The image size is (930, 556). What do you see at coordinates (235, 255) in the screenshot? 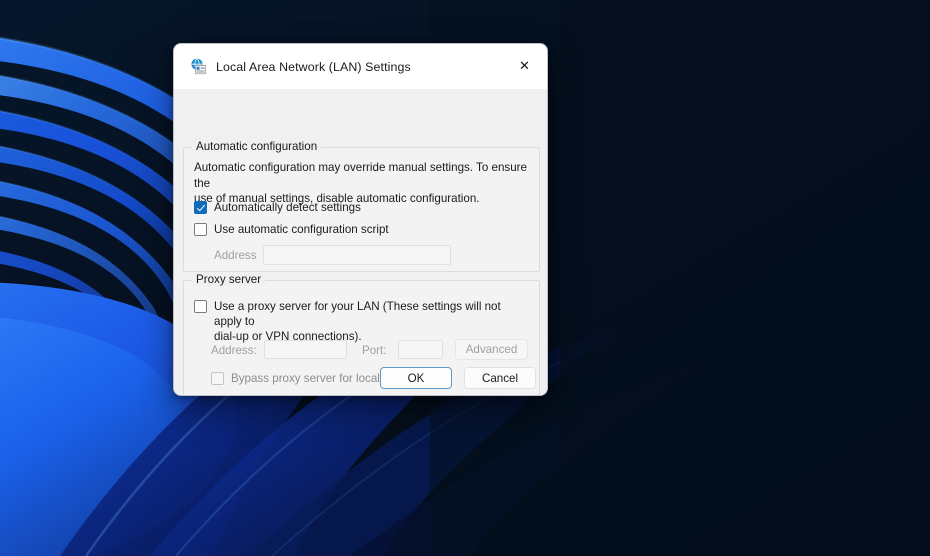
I see `script-address-label: Address` at bounding box center [235, 255].